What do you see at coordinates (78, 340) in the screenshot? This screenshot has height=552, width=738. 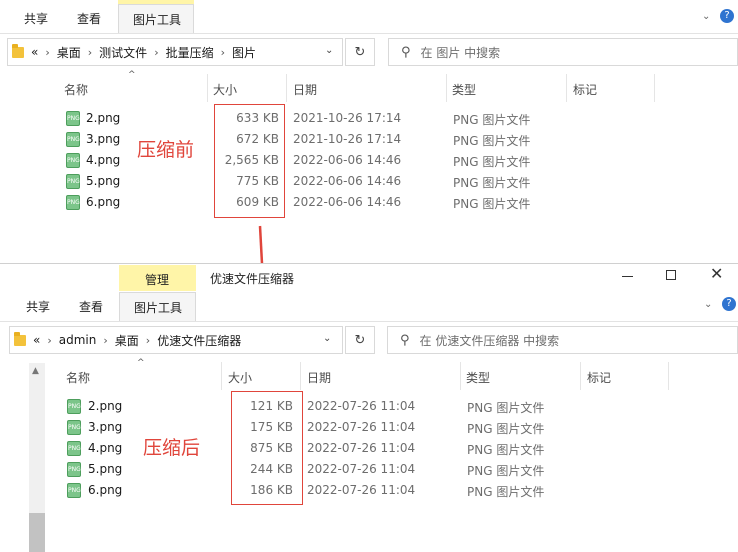 I see `breadcrumb-admin: admin` at bounding box center [78, 340].